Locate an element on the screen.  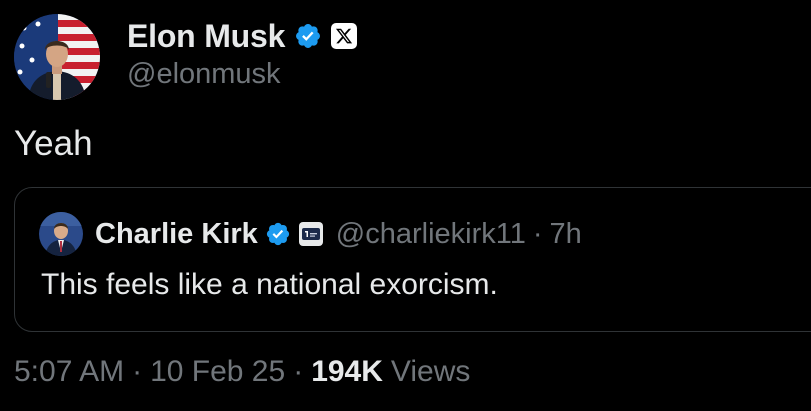
views-label: Views is located at coordinates (430, 371).